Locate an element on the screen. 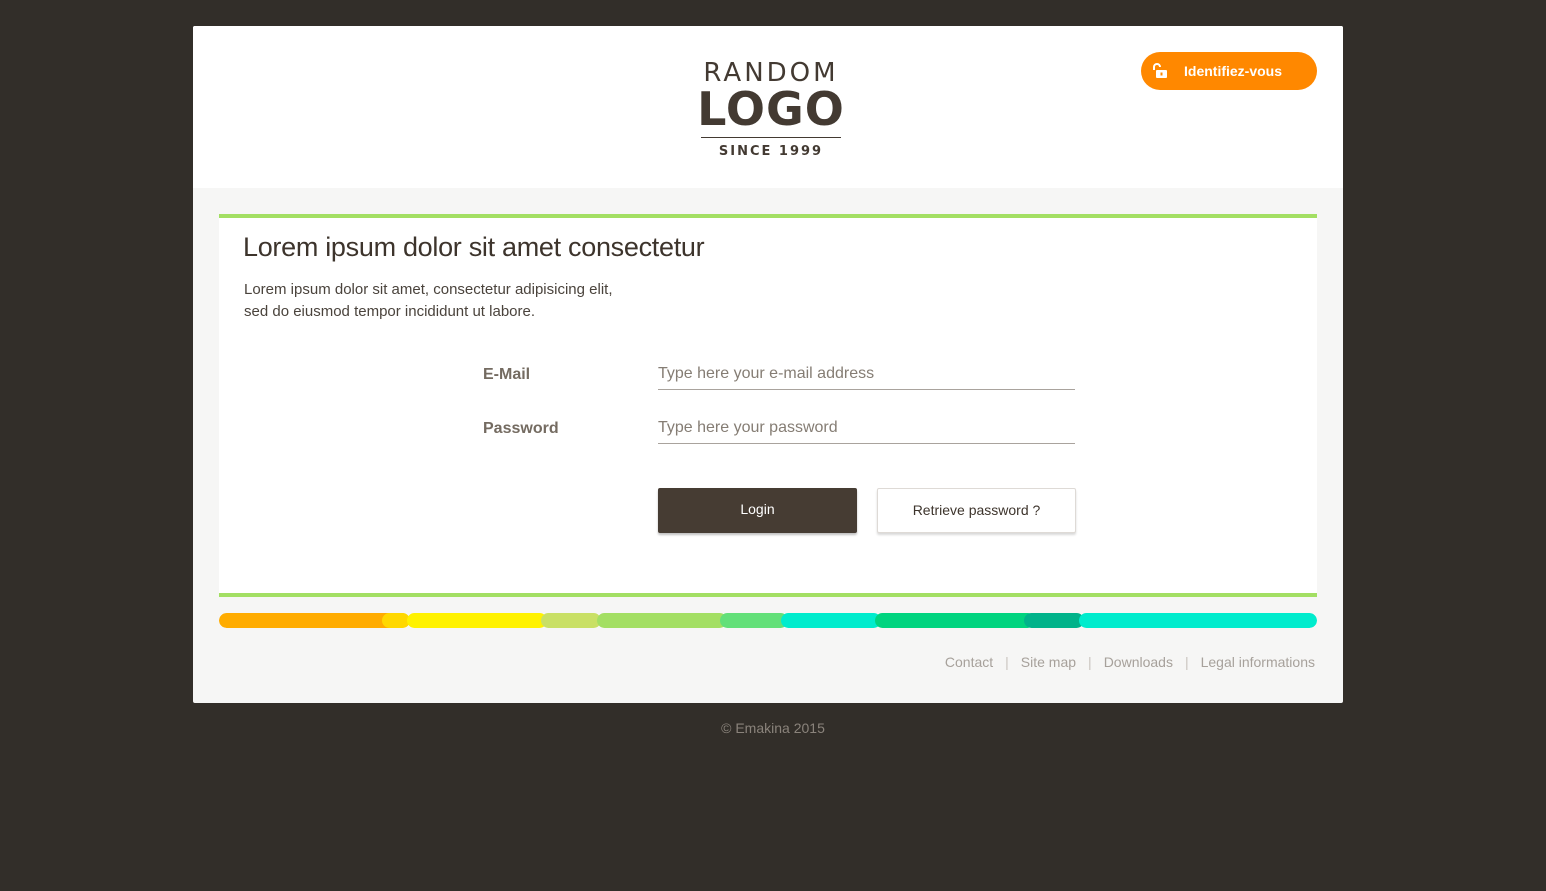 The image size is (1546, 891). footer-link-legal: Legal informations is located at coordinates (1258, 662).